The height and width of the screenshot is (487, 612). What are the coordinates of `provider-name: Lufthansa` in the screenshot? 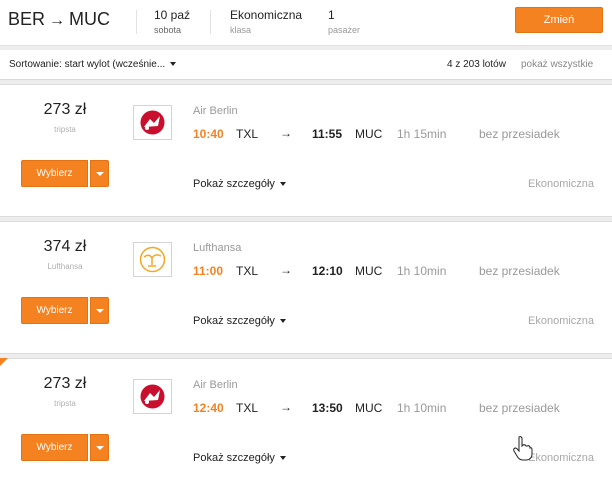 It's located at (65, 266).